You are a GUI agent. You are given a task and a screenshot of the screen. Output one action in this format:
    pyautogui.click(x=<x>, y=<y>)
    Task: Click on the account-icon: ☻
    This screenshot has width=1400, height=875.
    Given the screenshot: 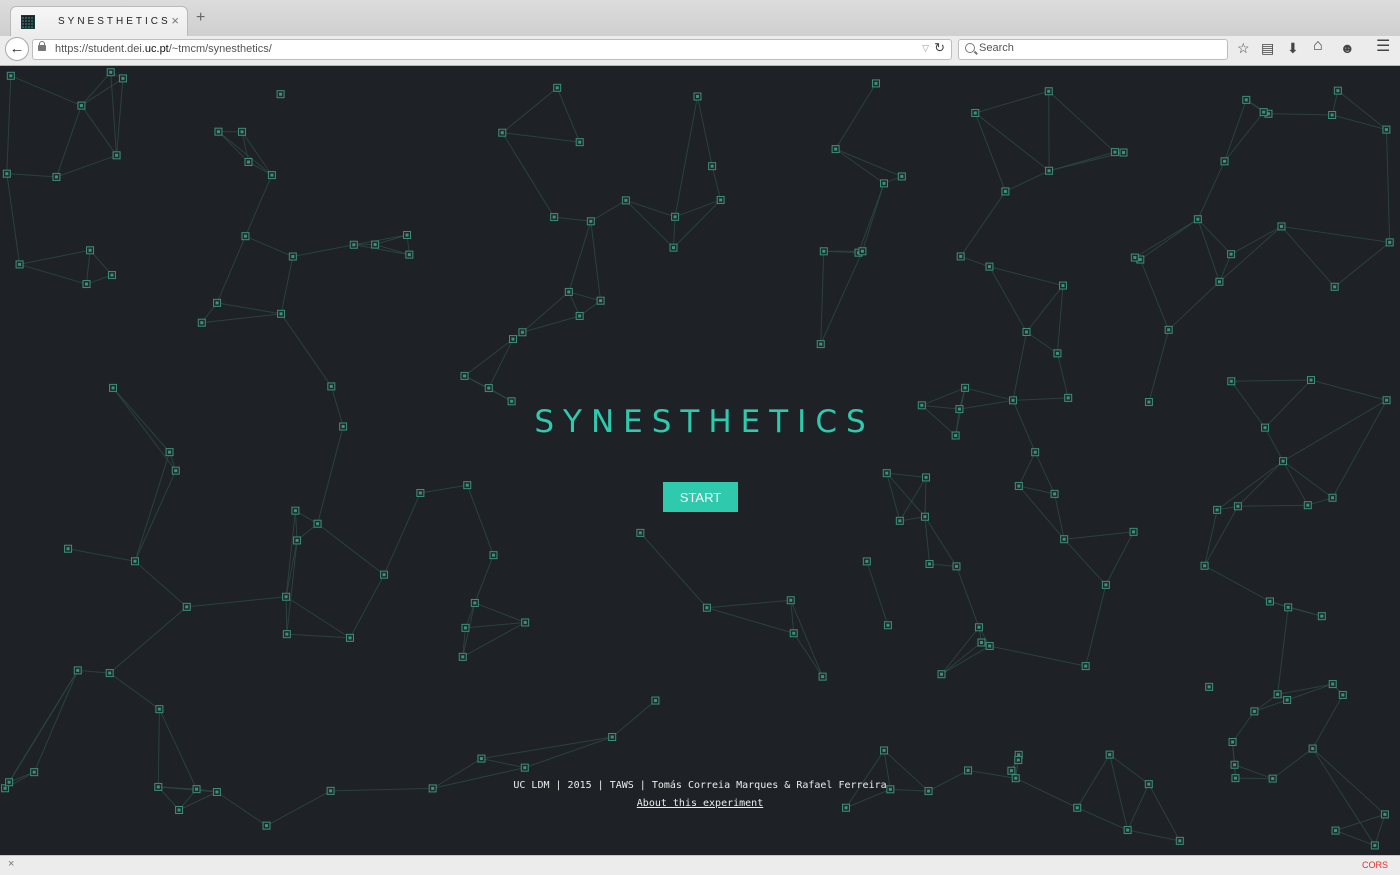 What is the action you would take?
    pyautogui.click(x=1347, y=48)
    